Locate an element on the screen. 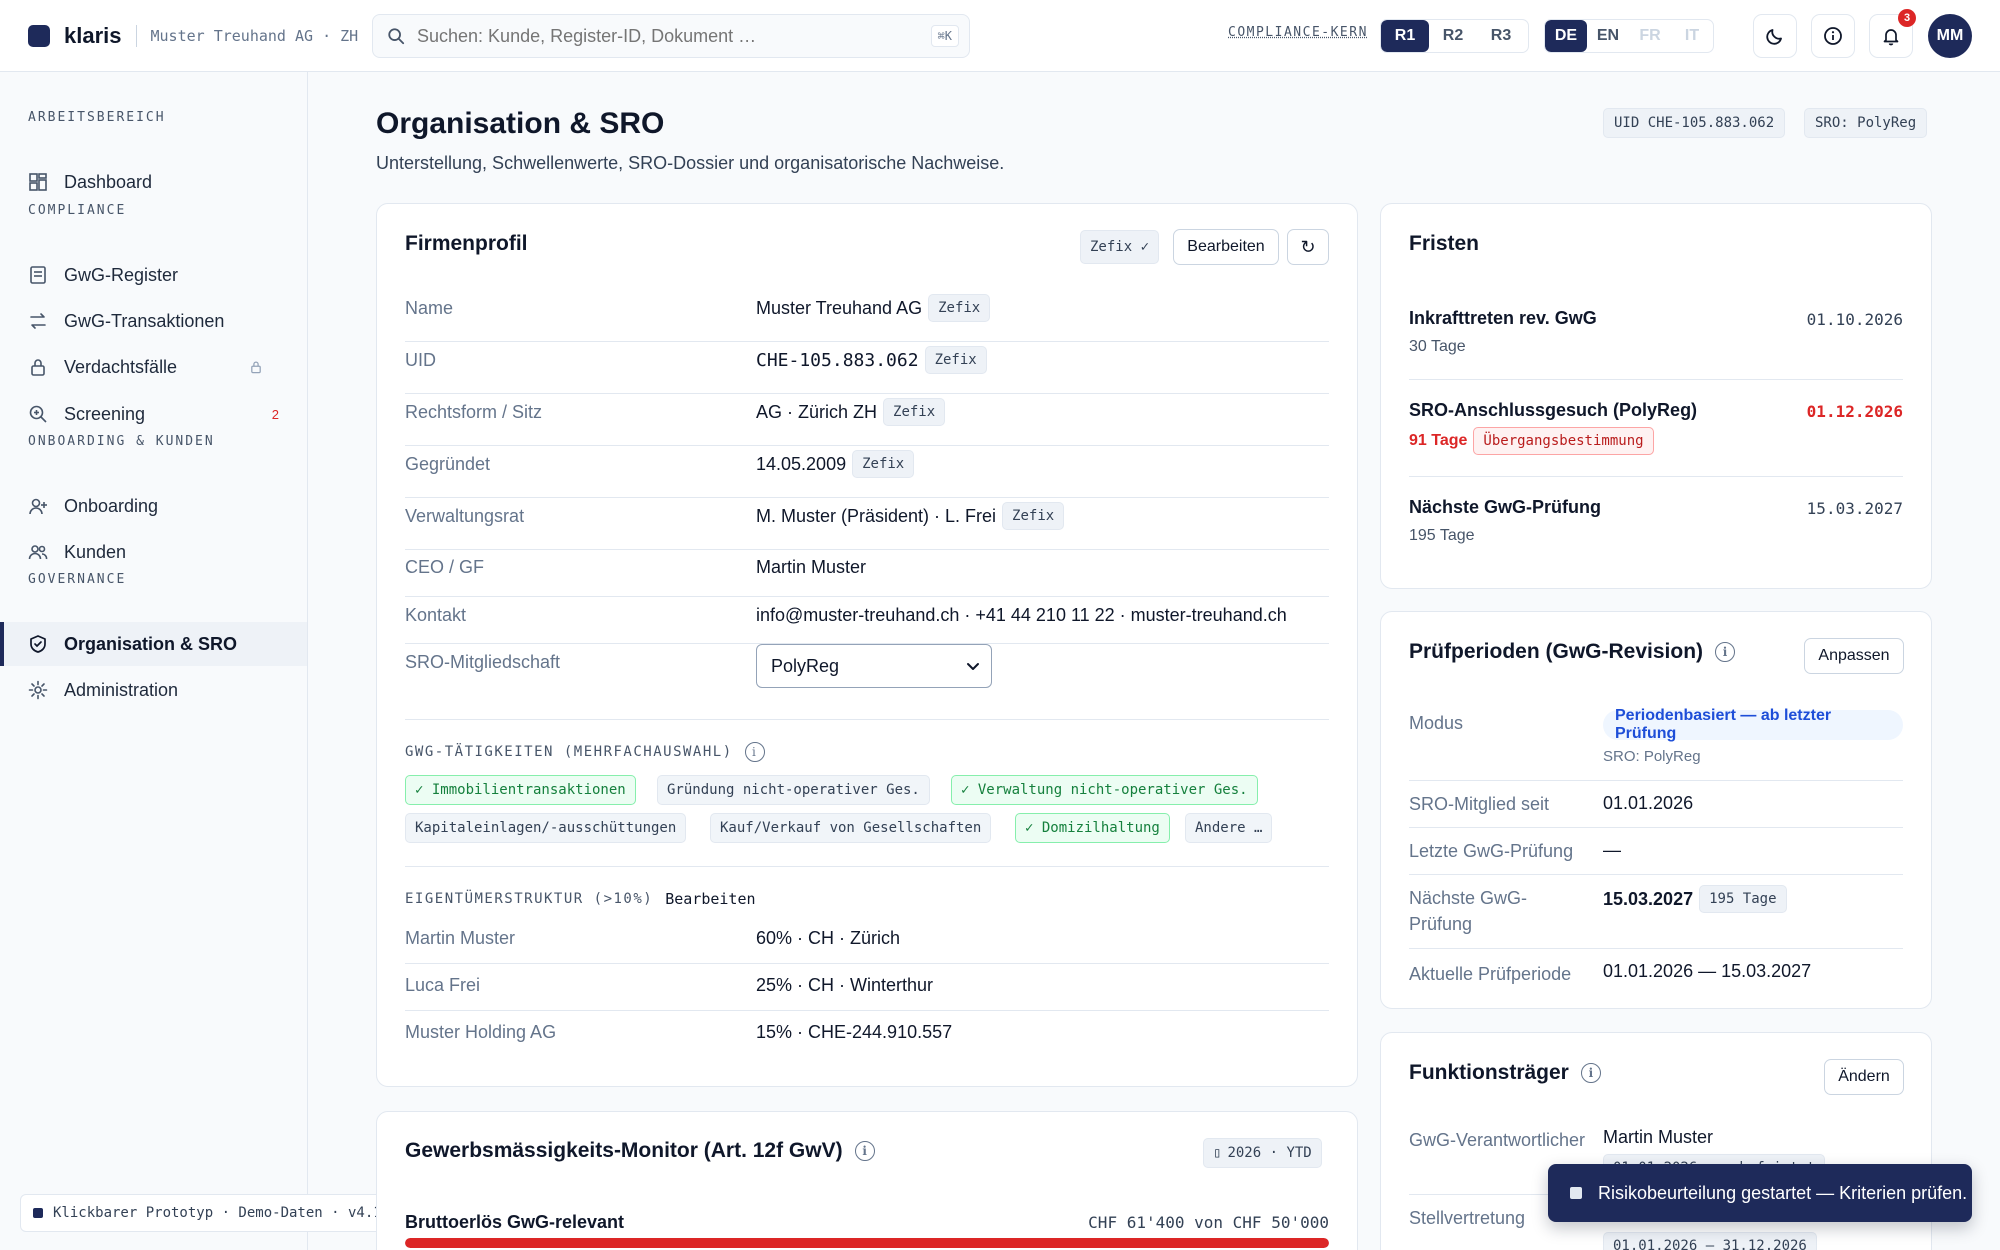 The width and height of the screenshot is (2000, 1250). sidebar-item-label: Verdachtsfälle is located at coordinates (121, 366).